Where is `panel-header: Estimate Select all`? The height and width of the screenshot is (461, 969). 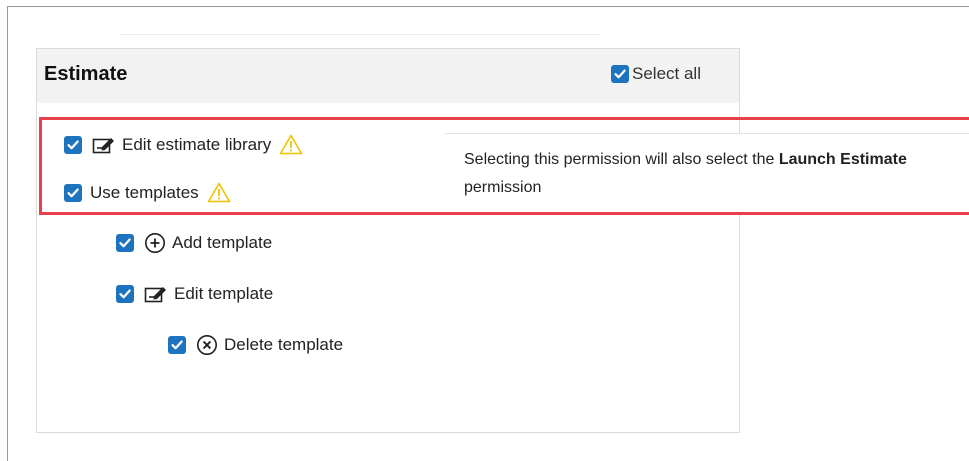 panel-header: Estimate Select all is located at coordinates (388, 76).